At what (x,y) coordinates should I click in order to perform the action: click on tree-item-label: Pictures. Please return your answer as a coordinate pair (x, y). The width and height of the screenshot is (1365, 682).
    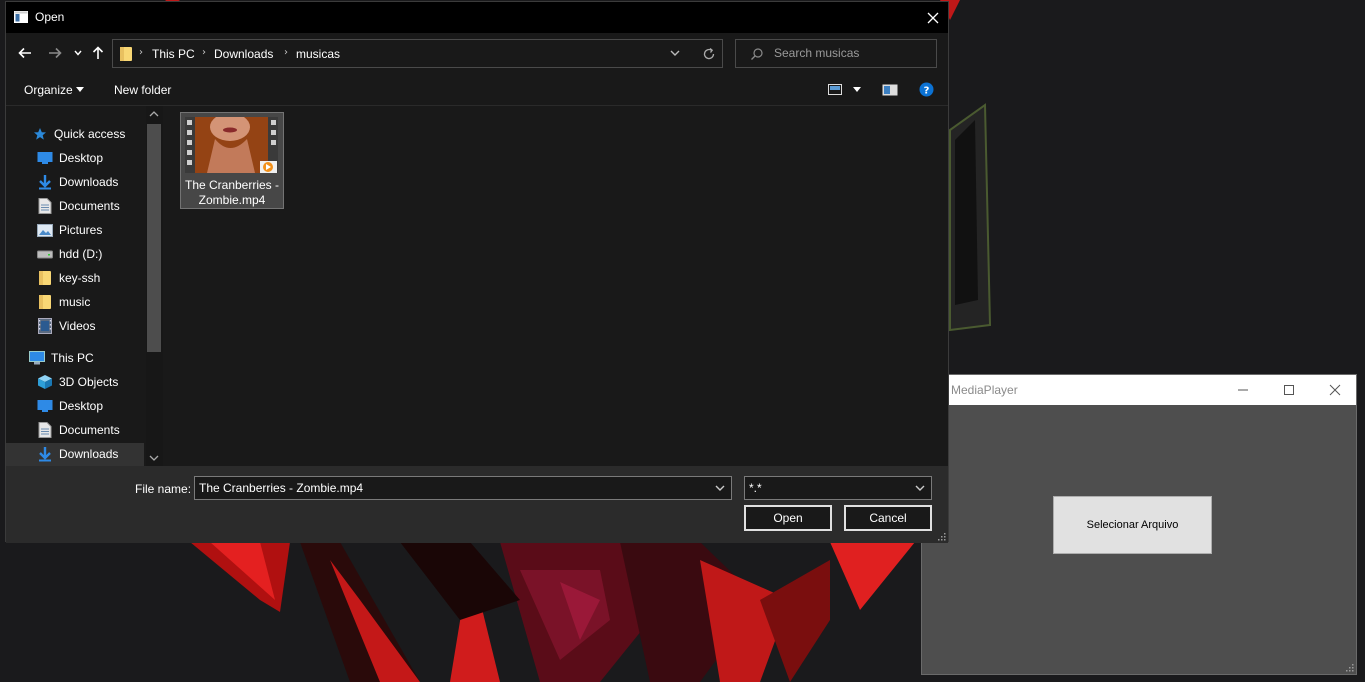
    Looking at the image, I should click on (81, 230).